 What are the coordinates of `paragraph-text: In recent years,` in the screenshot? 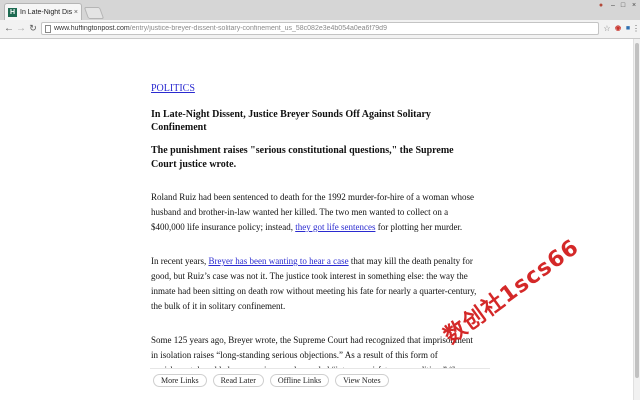 It's located at (180, 261).